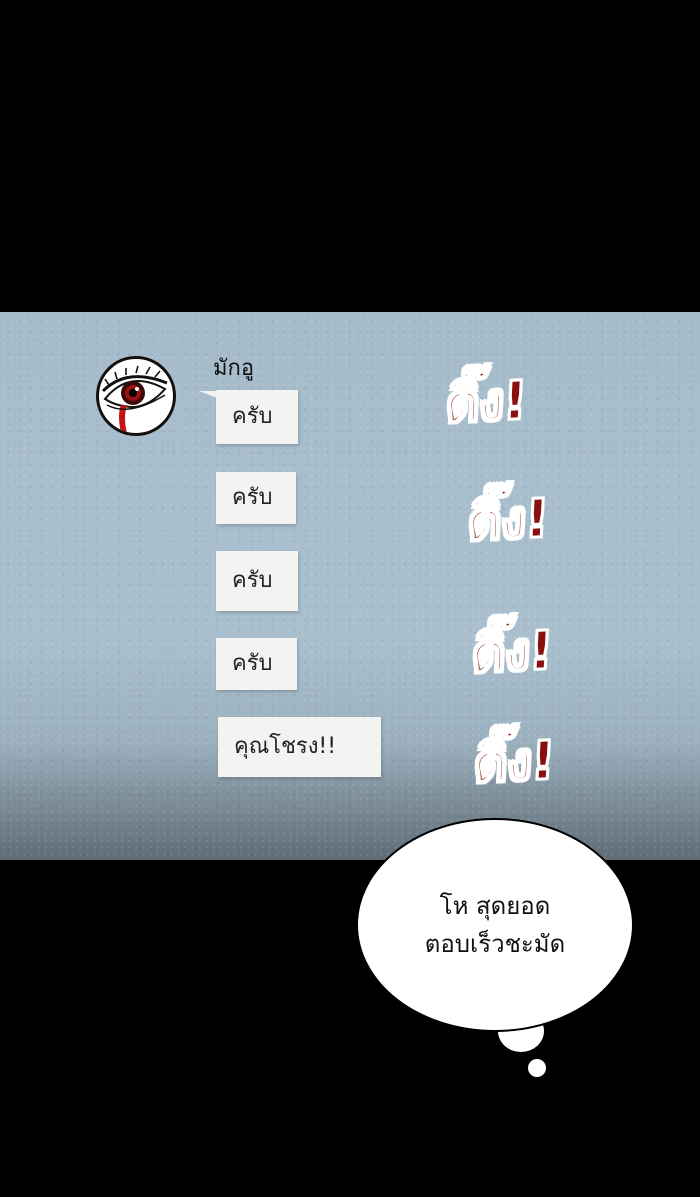 Image resolution: width=700 pixels, height=1197 pixels. I want to click on thought-bubble: โห สุดยอด ตอบเร็วชะมัด, so click(495, 925).